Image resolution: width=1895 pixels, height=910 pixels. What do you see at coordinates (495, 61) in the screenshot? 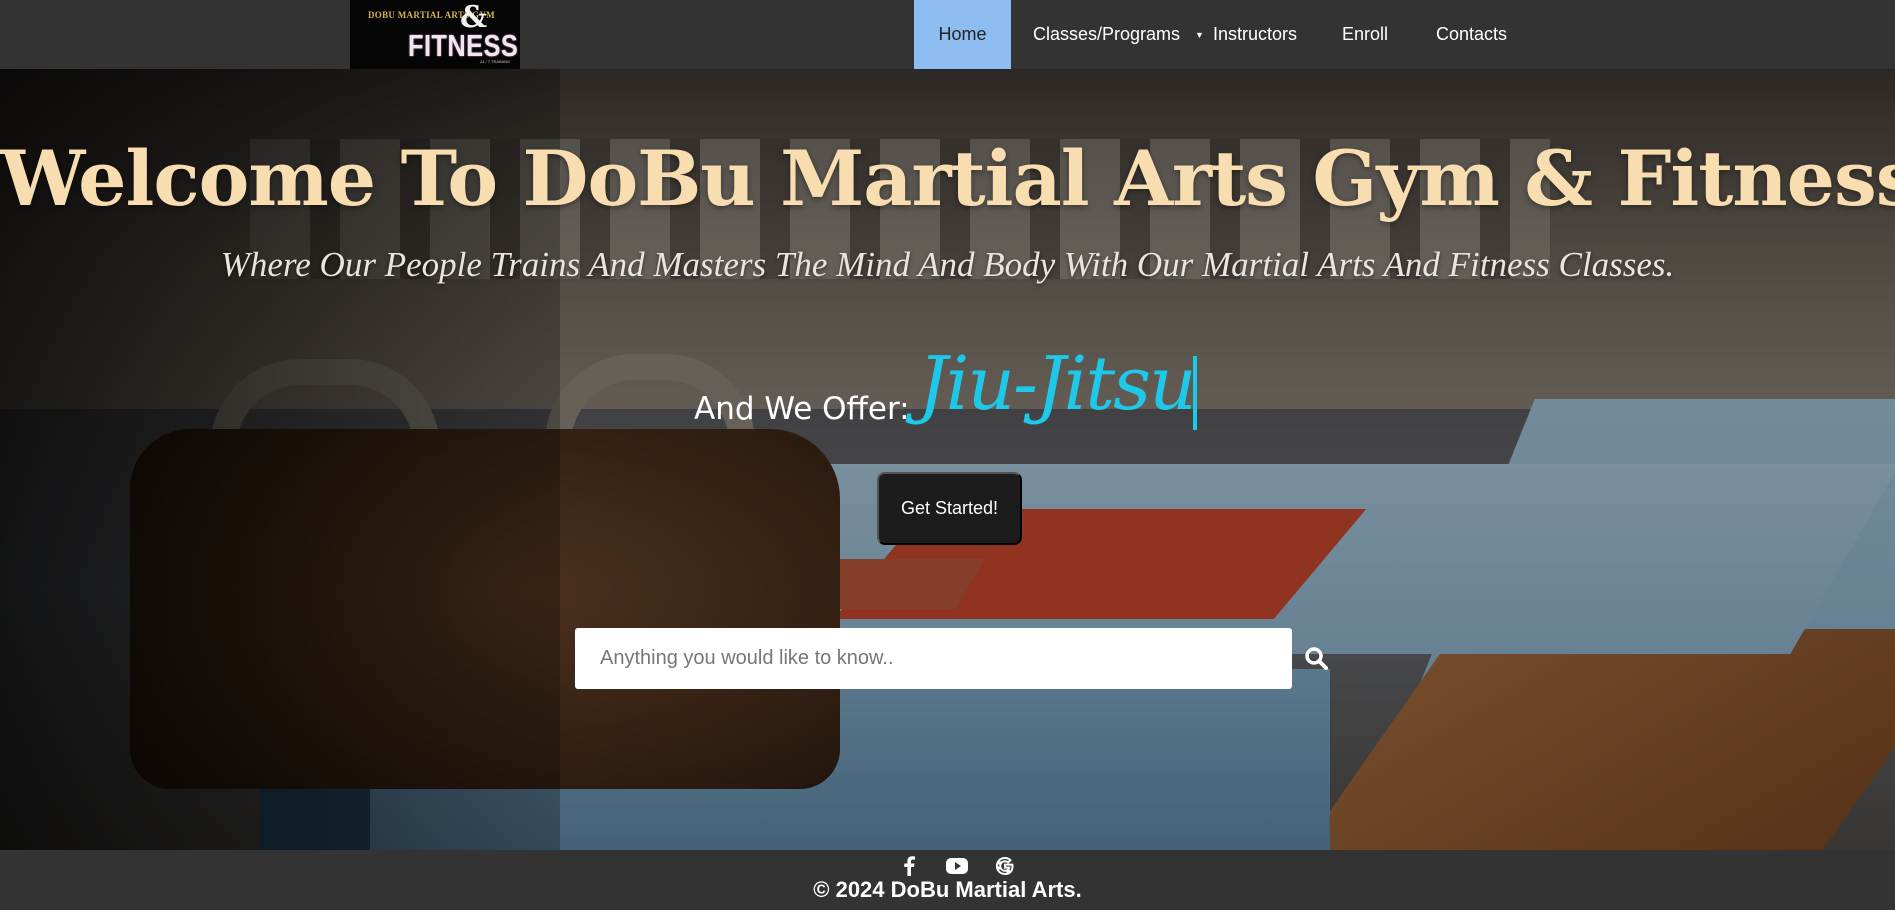
I see `logo-tagline: 24 / 7 TRAINING` at bounding box center [495, 61].